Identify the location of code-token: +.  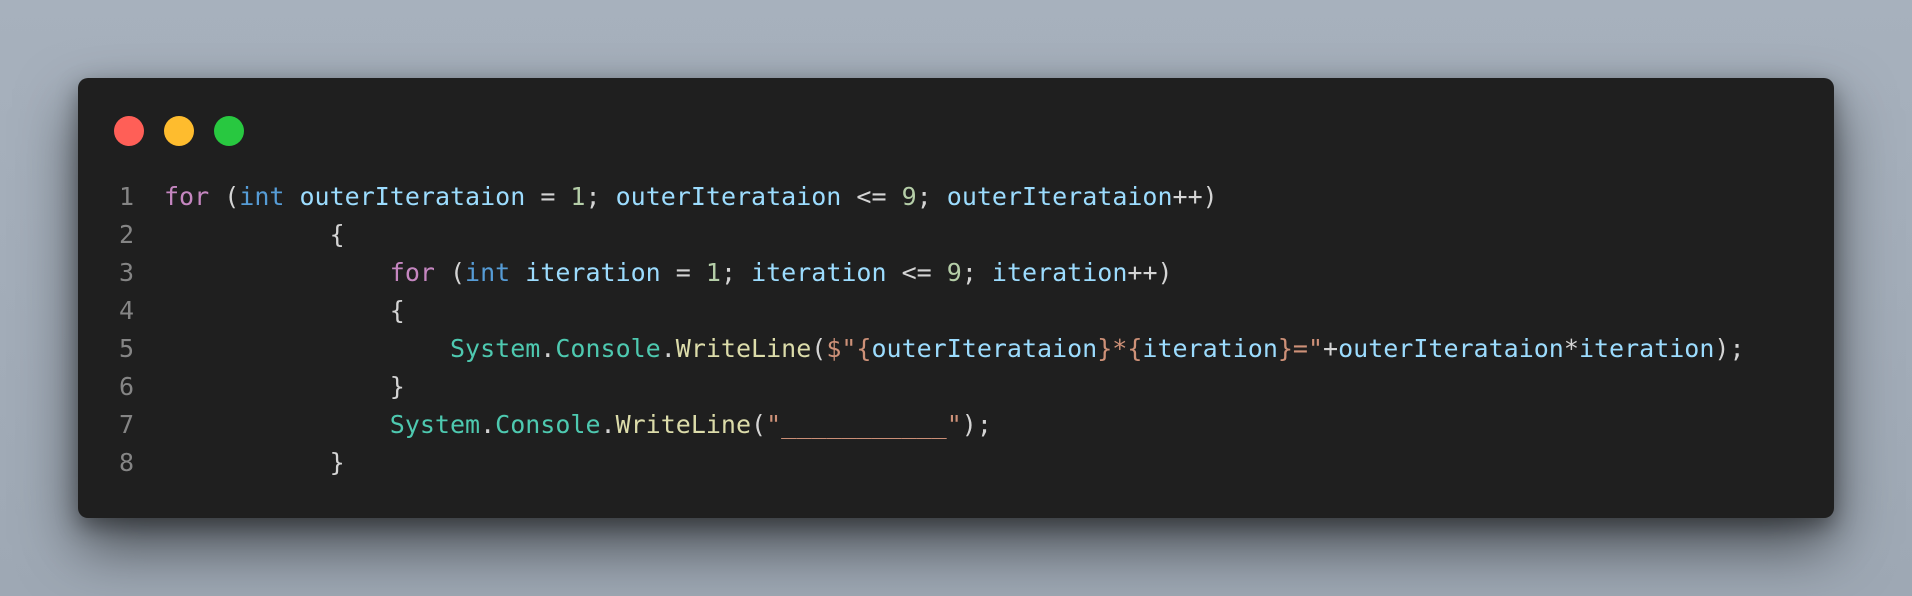
(1331, 348).